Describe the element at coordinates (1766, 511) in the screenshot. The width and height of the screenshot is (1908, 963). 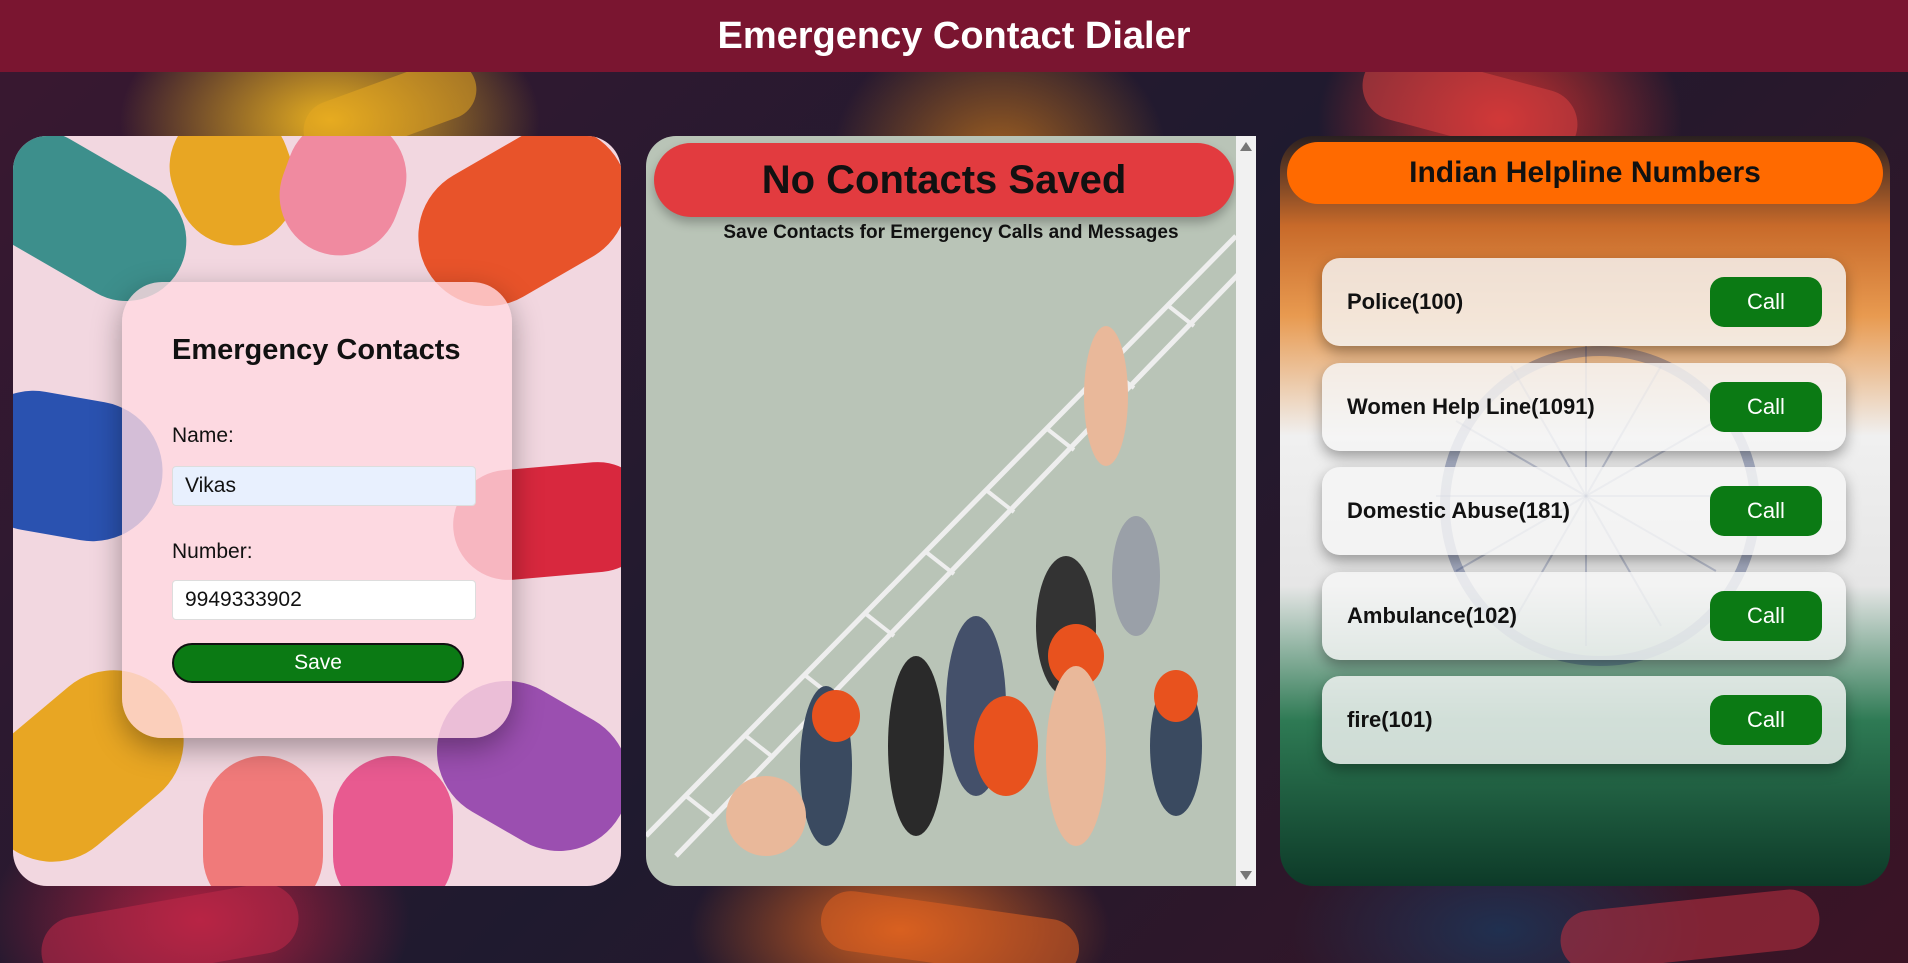
I see `call-domestic-abuse-button: Call` at that location.